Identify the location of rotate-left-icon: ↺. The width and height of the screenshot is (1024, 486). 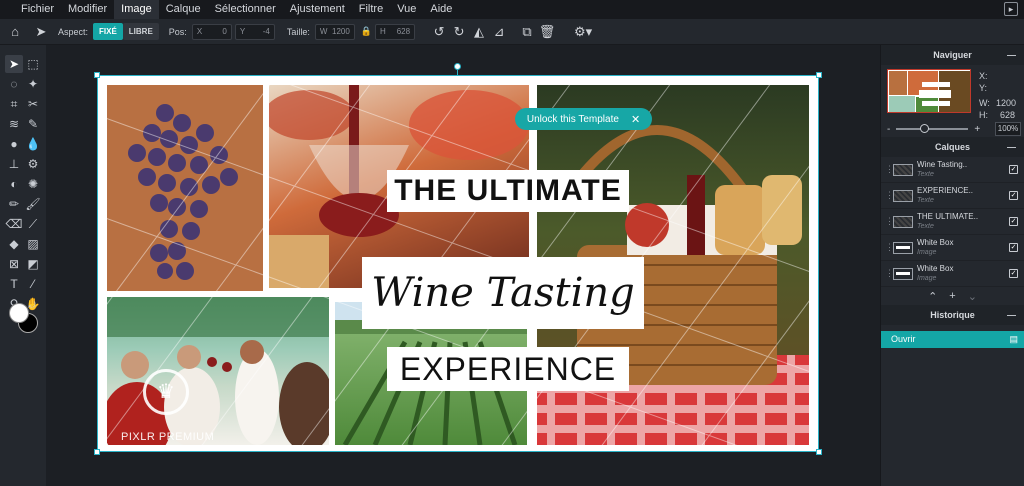
(439, 32).